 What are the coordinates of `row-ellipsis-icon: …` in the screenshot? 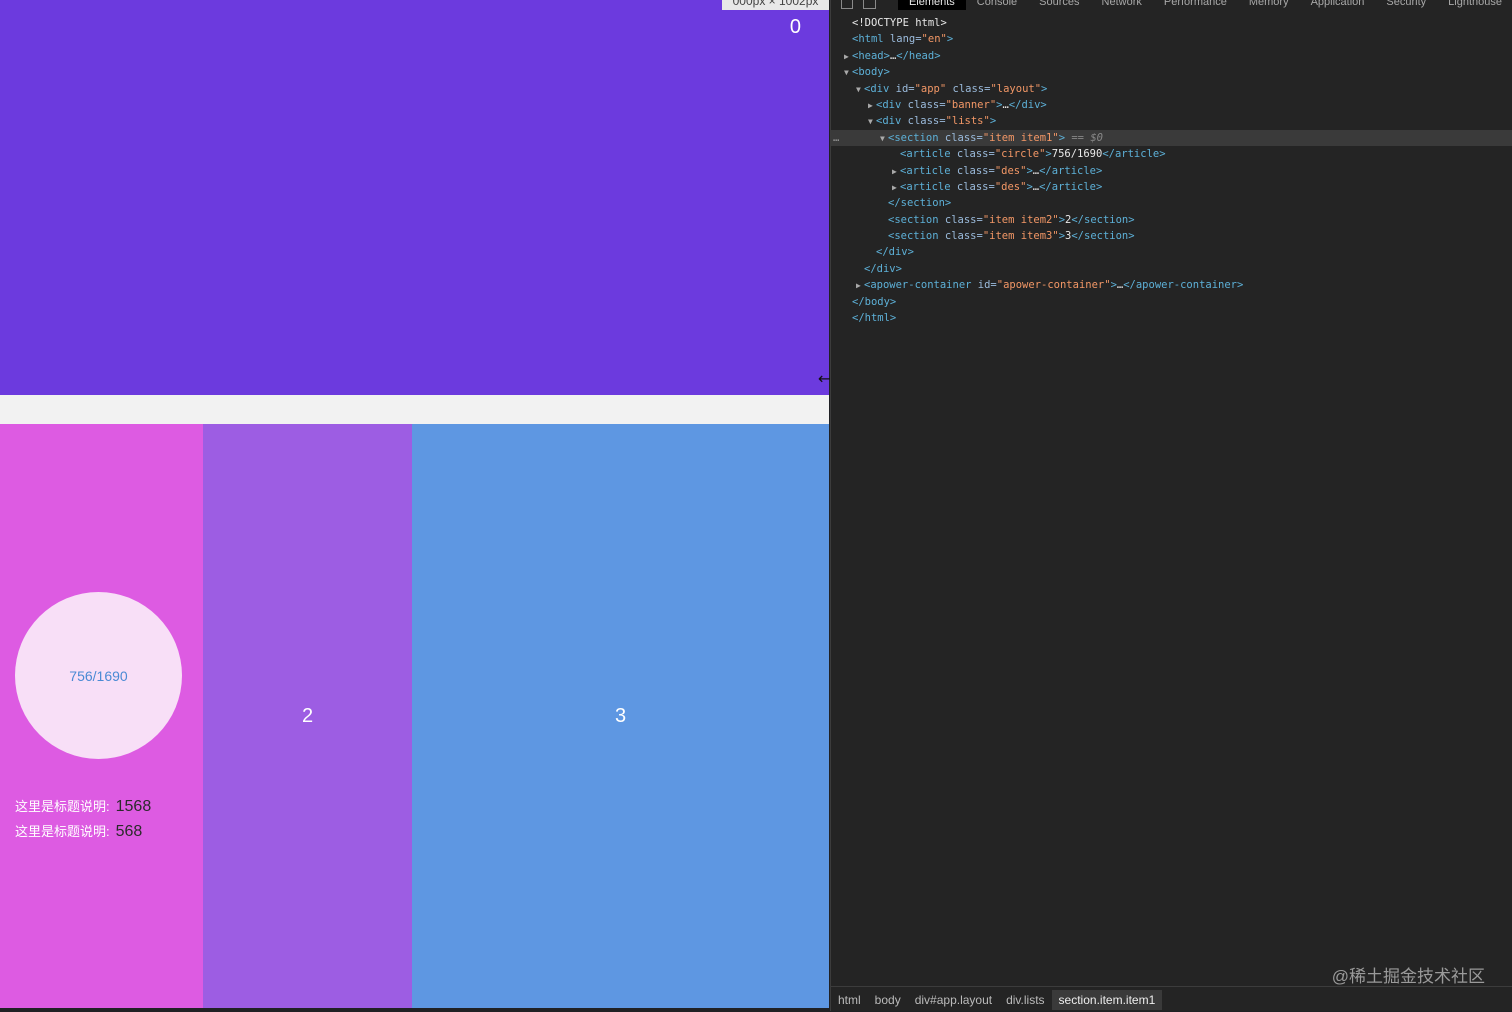 It's located at (836, 137).